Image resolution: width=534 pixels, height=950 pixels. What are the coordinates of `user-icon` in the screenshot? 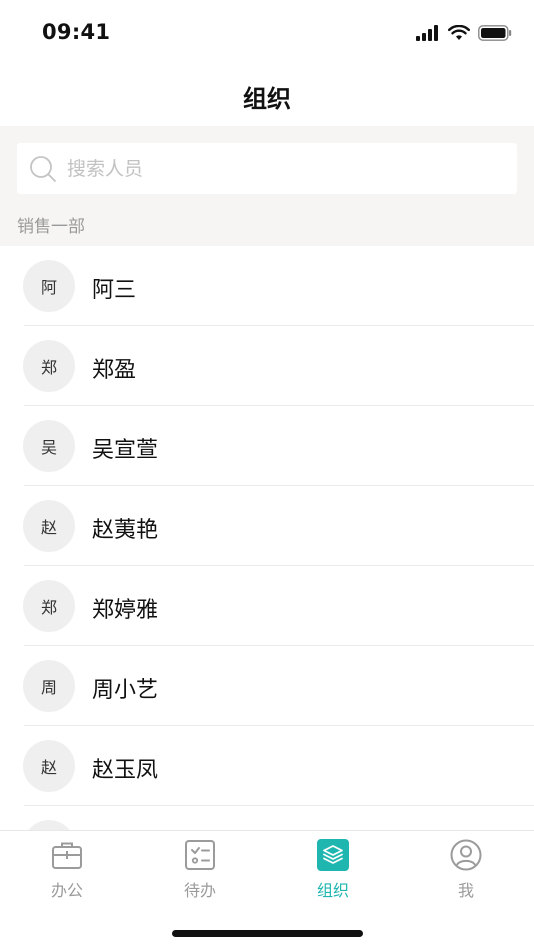 It's located at (466, 855).